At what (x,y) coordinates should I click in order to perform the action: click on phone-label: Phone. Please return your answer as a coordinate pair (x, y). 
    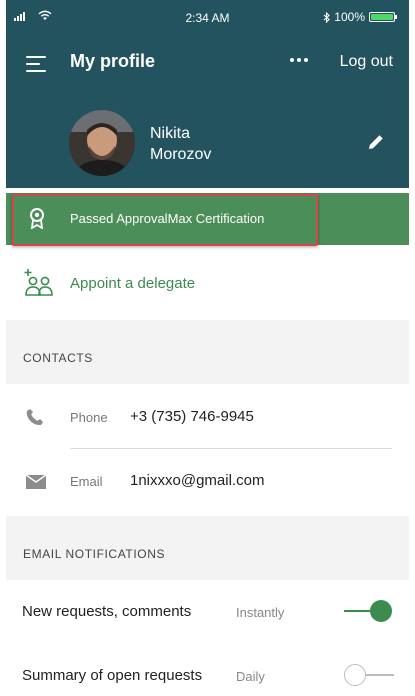
    Looking at the image, I should click on (89, 417).